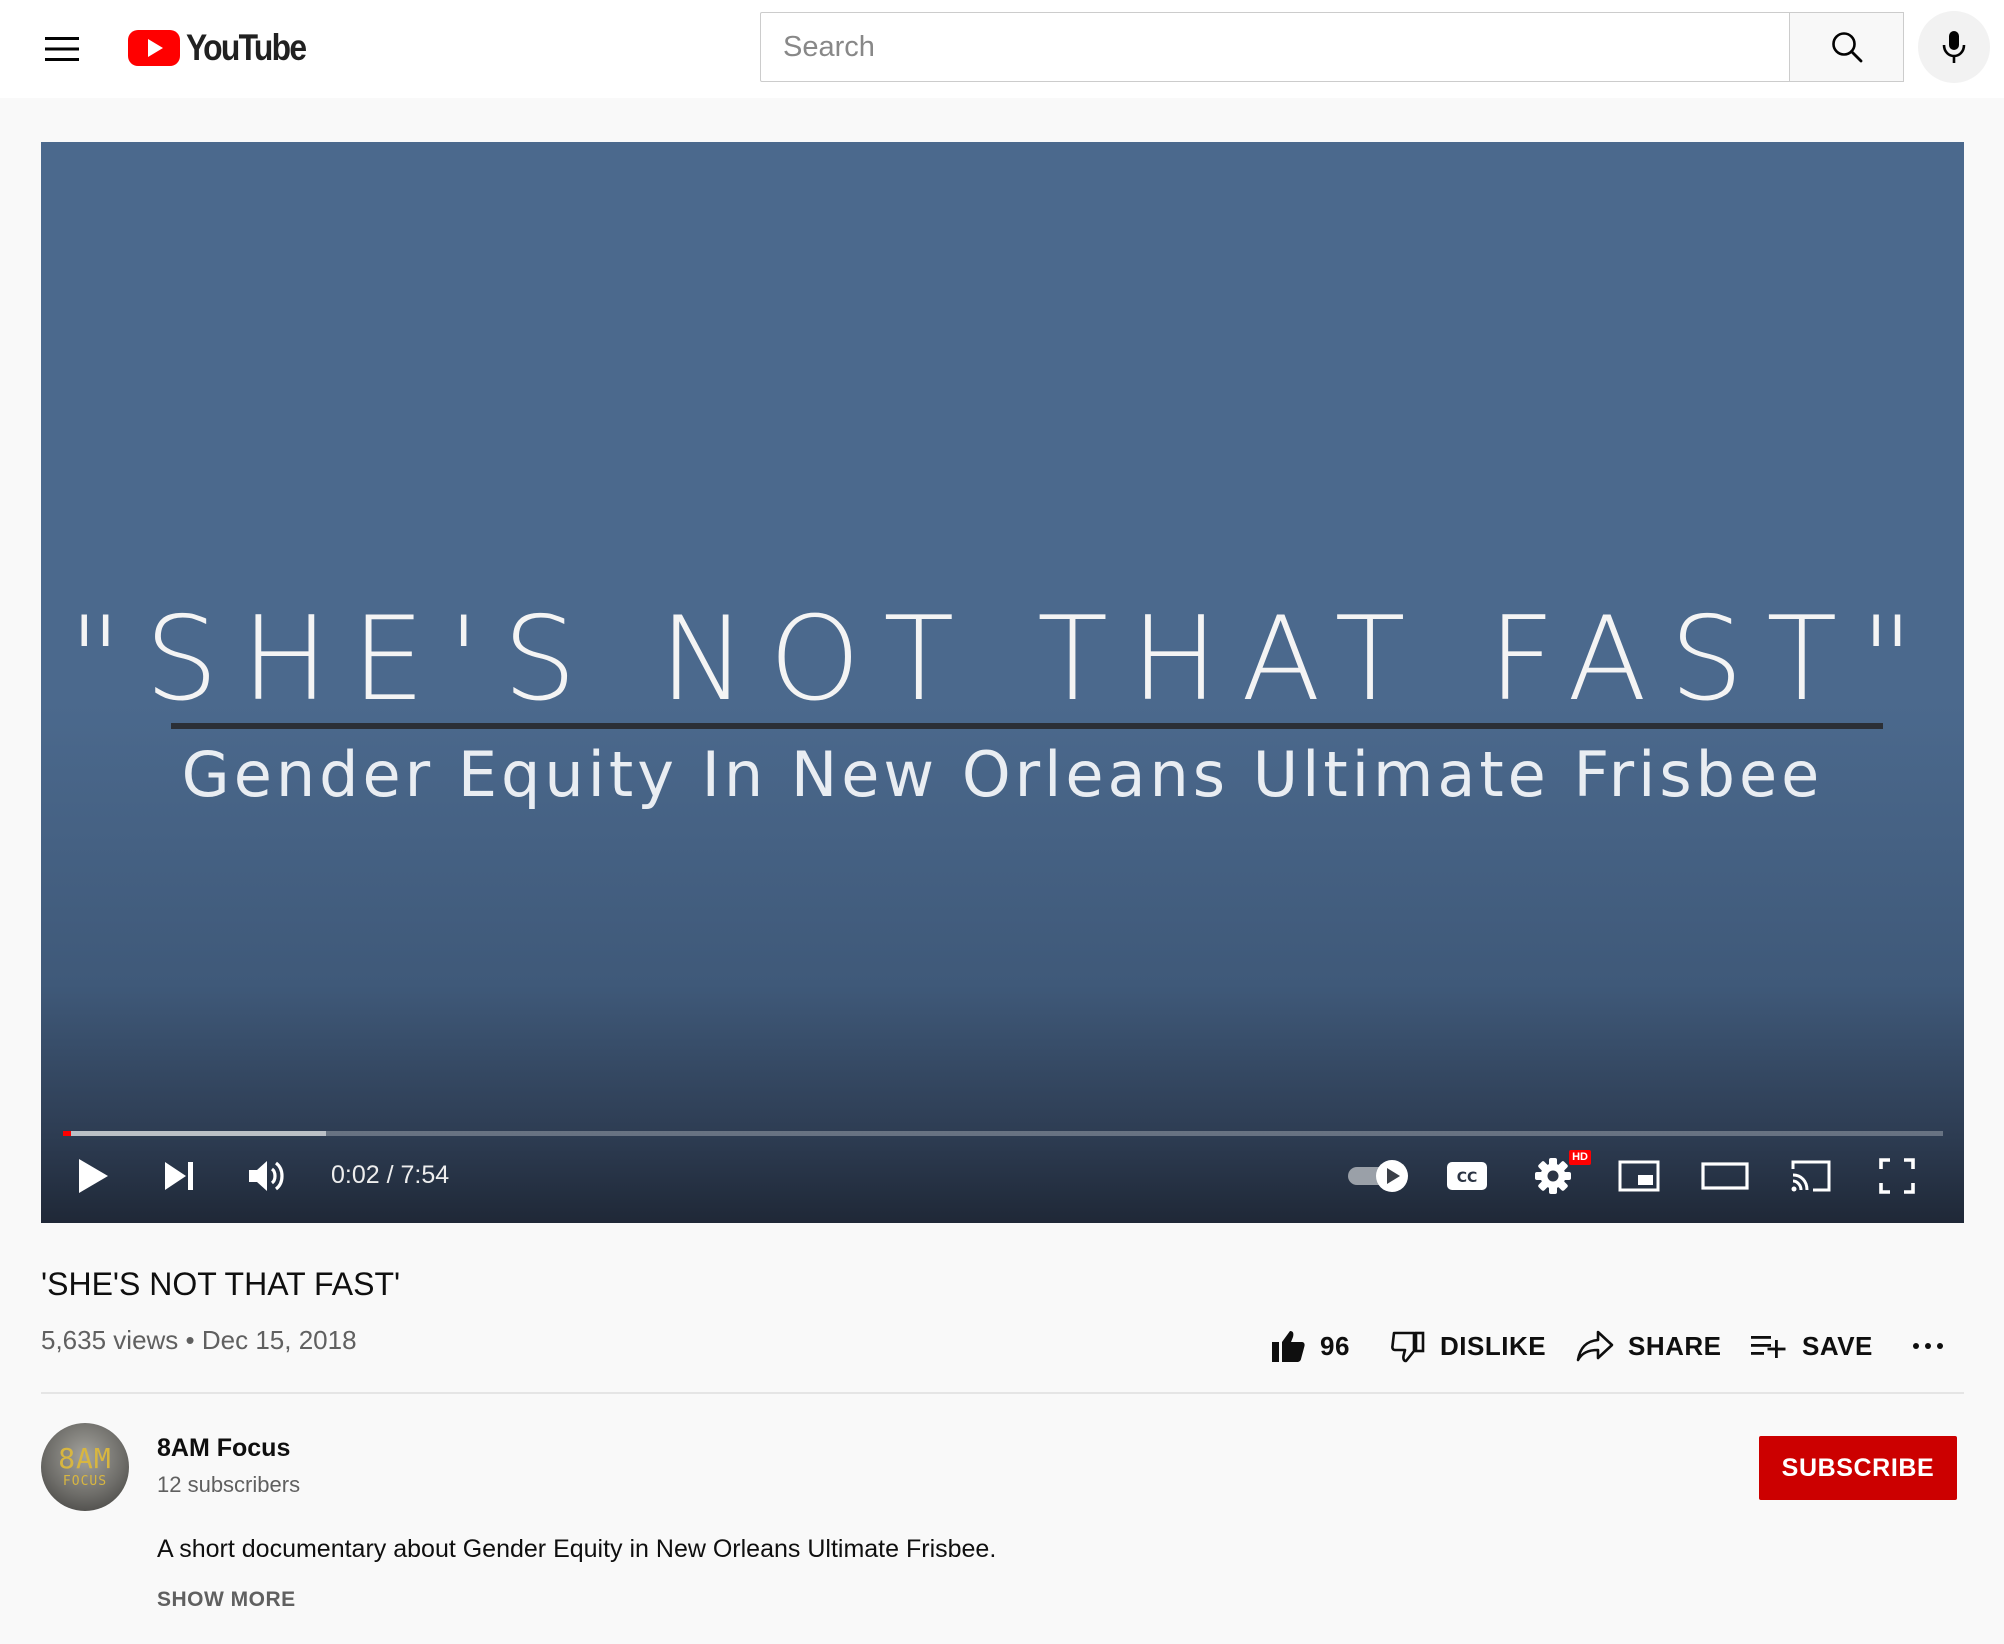  I want to click on fullscreen-icon, so click(1897, 1176).